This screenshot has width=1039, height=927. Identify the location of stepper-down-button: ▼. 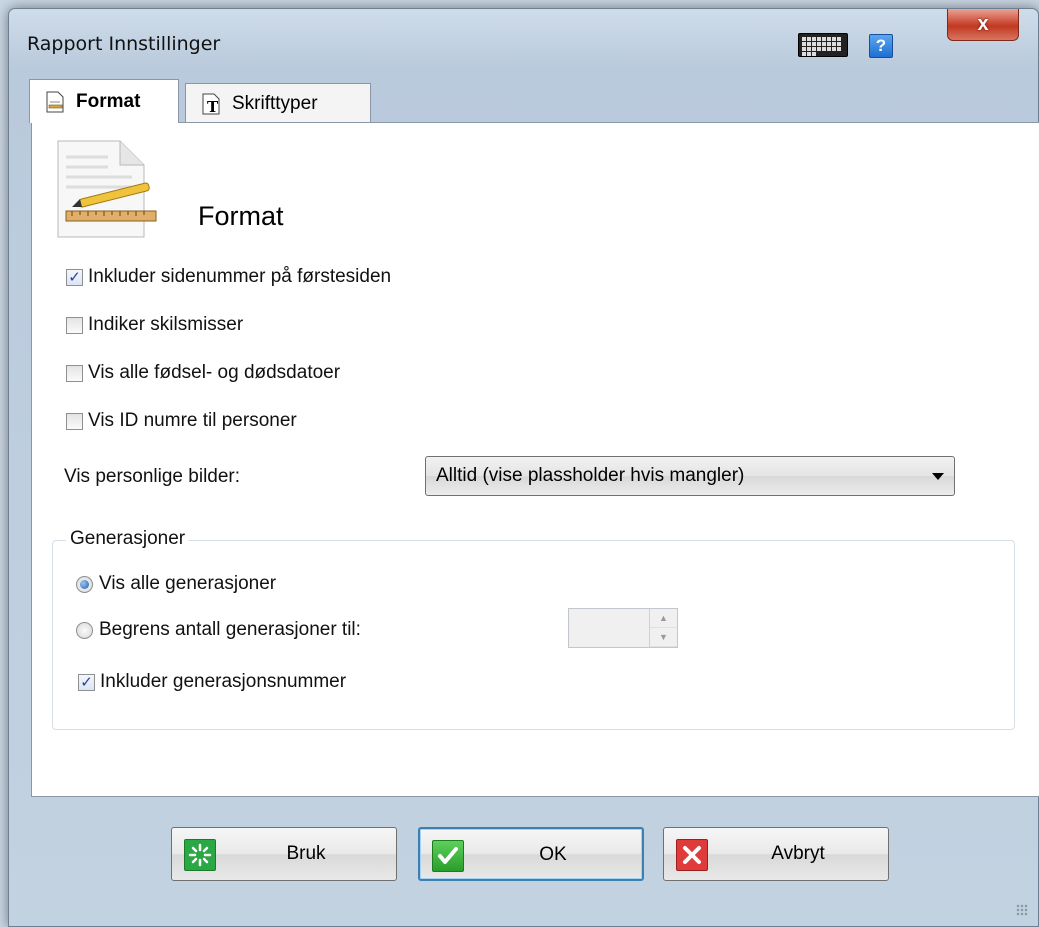
(663, 637).